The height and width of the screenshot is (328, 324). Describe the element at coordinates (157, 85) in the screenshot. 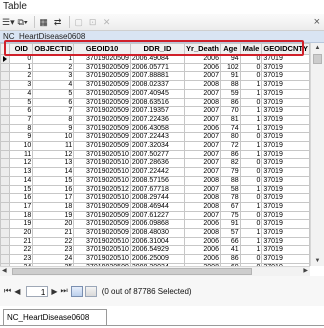

I see `table-cell: 2008.02337` at that location.